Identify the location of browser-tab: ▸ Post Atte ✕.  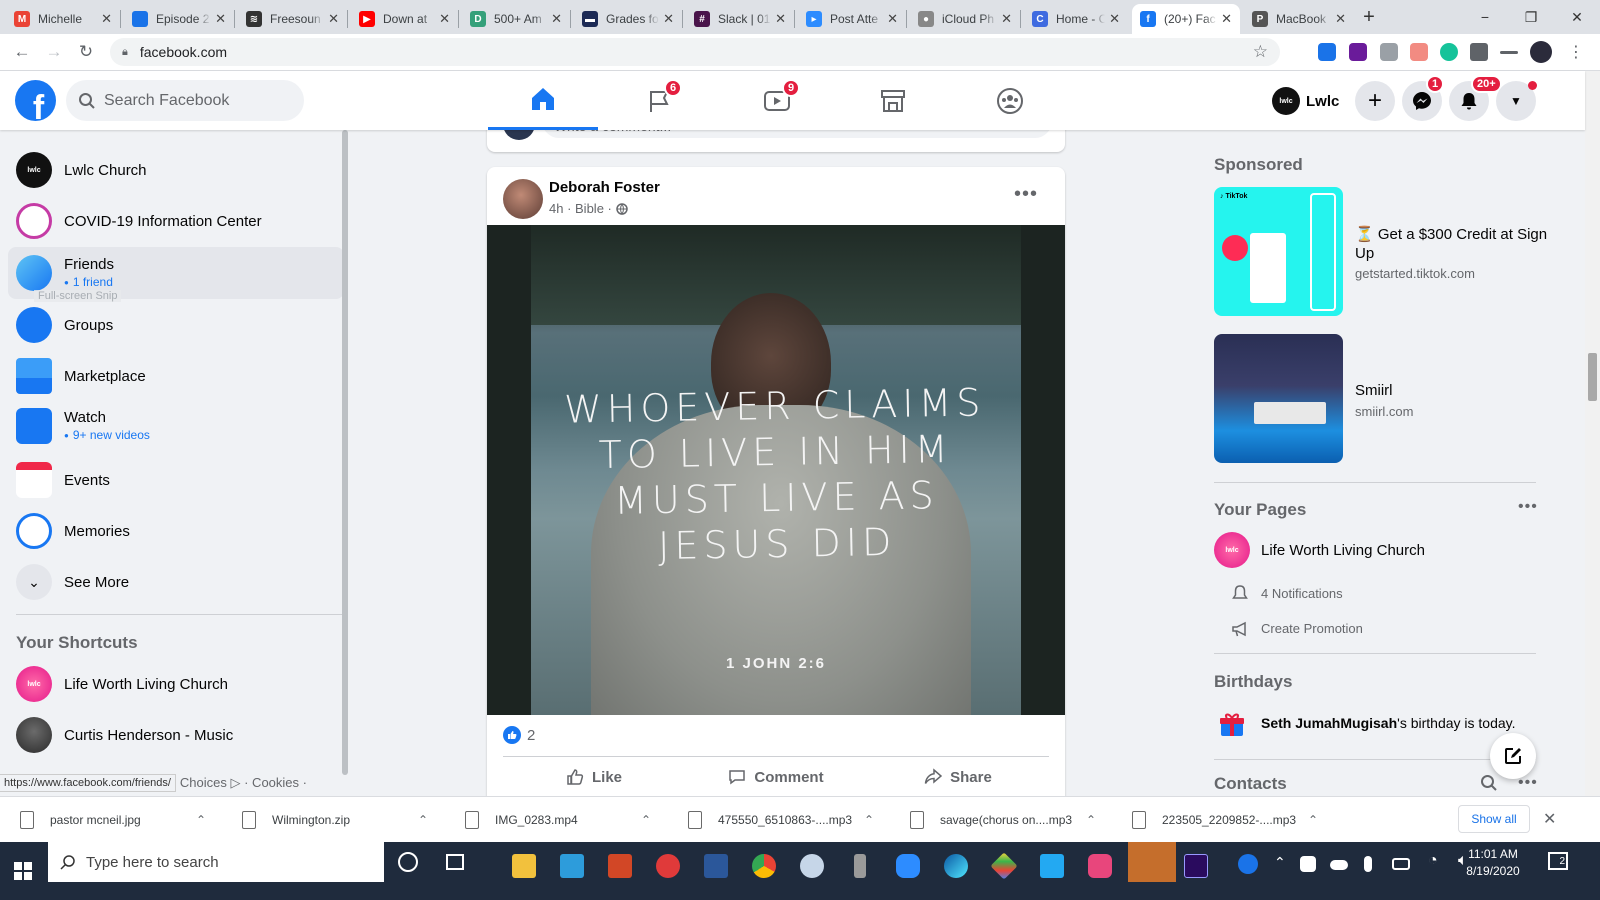
(852, 19).